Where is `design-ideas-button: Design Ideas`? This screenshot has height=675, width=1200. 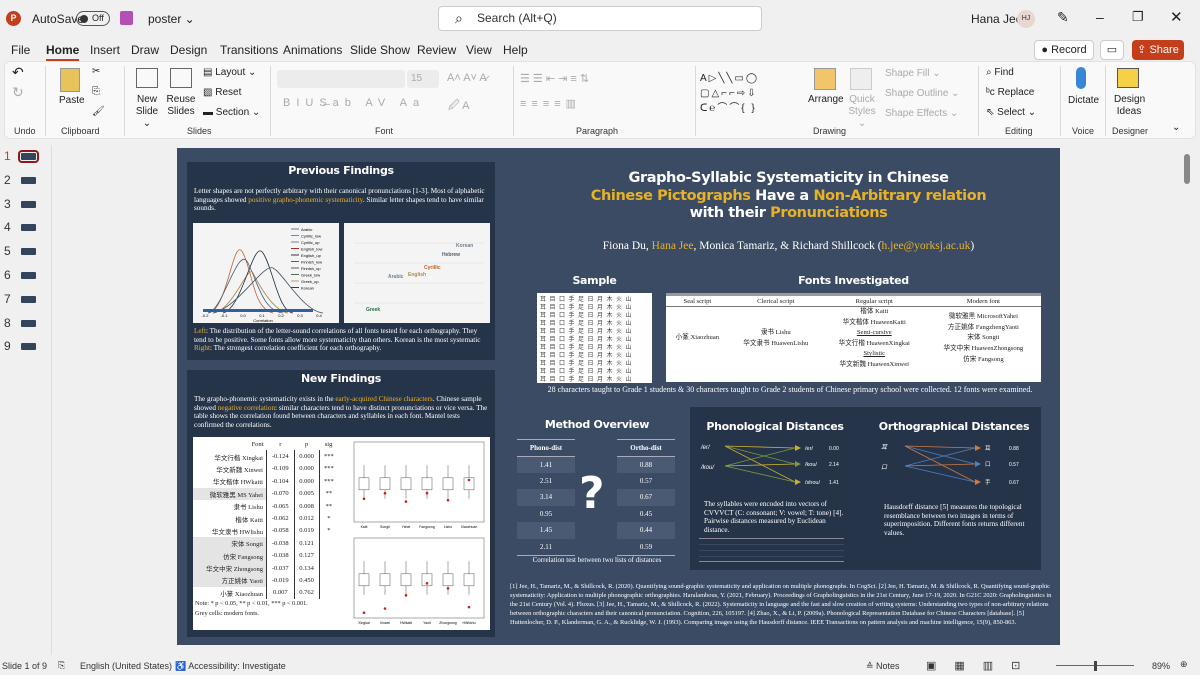 design-ideas-button: Design Ideas is located at coordinates (1129, 106).